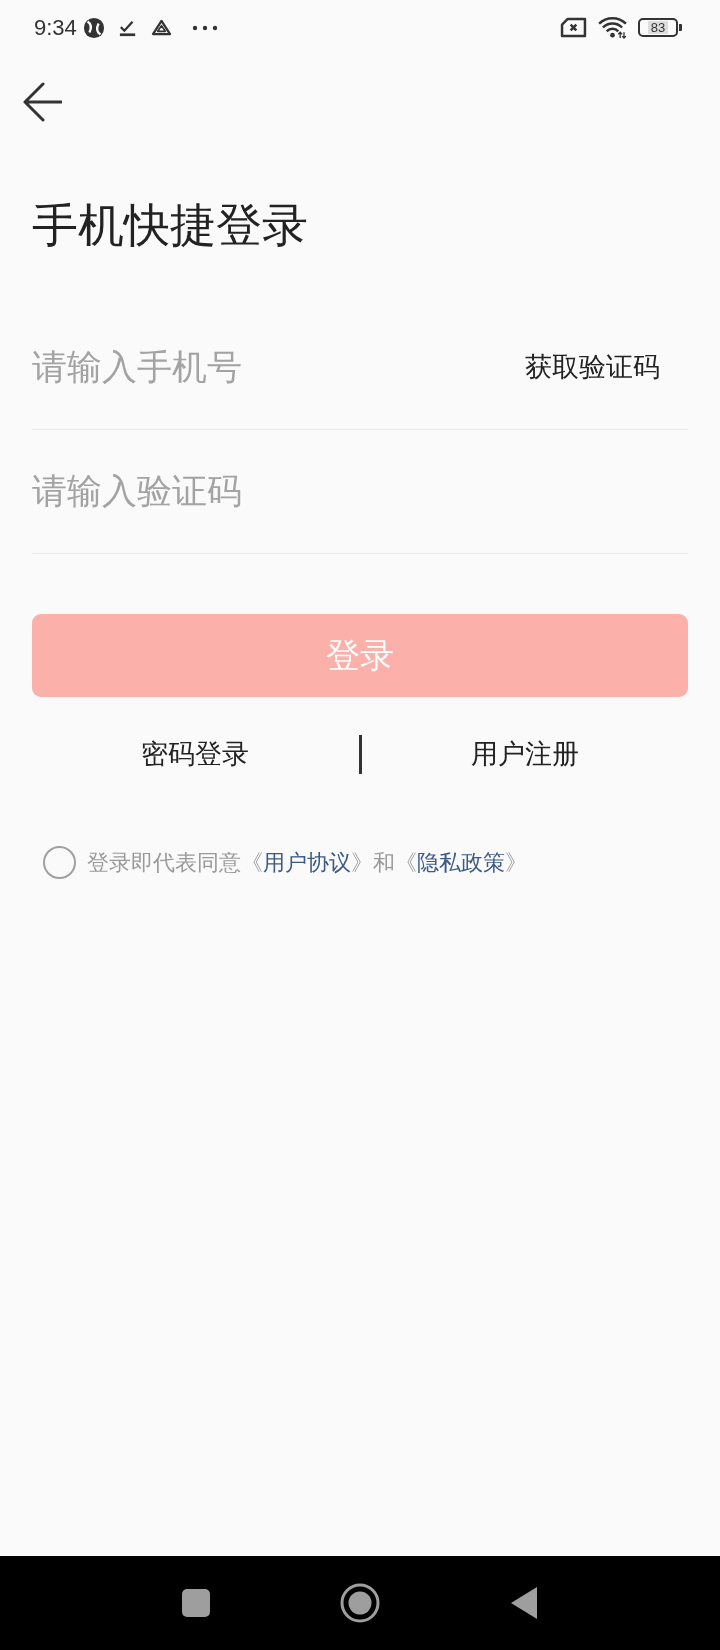  What do you see at coordinates (127, 27) in the screenshot?
I see `check-download-icon` at bounding box center [127, 27].